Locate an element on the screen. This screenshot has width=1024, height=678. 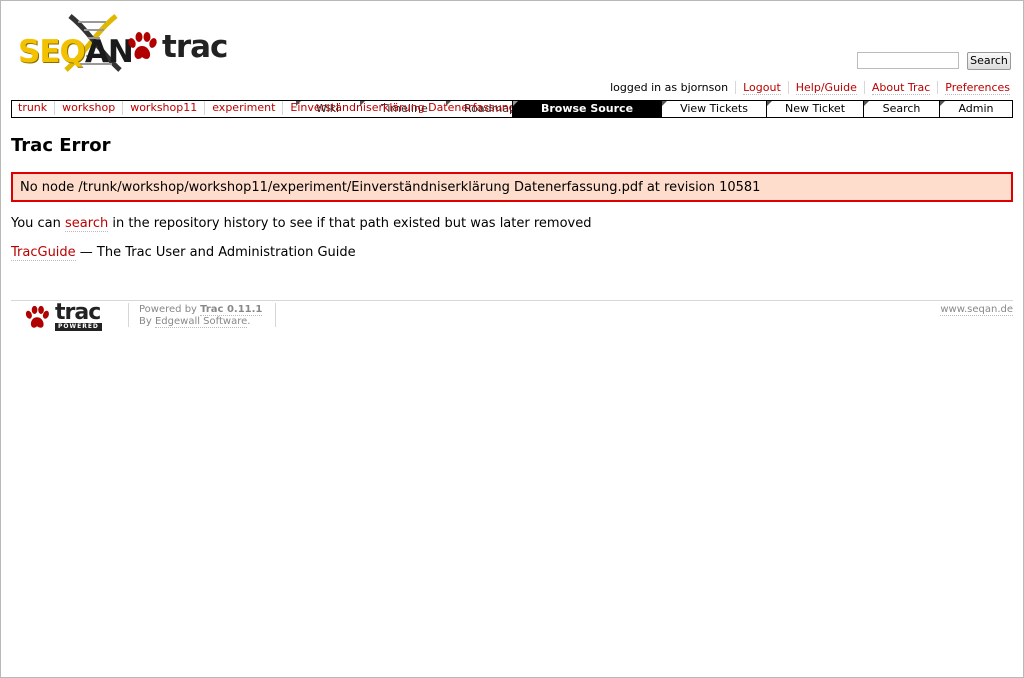
search-button: Search is located at coordinates (989, 61).